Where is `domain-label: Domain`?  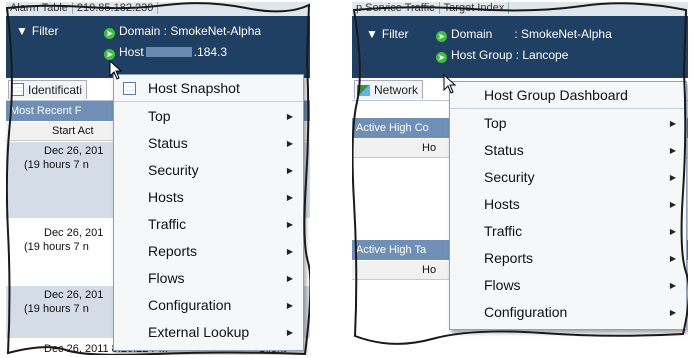
domain-label: Domain is located at coordinates (471, 34).